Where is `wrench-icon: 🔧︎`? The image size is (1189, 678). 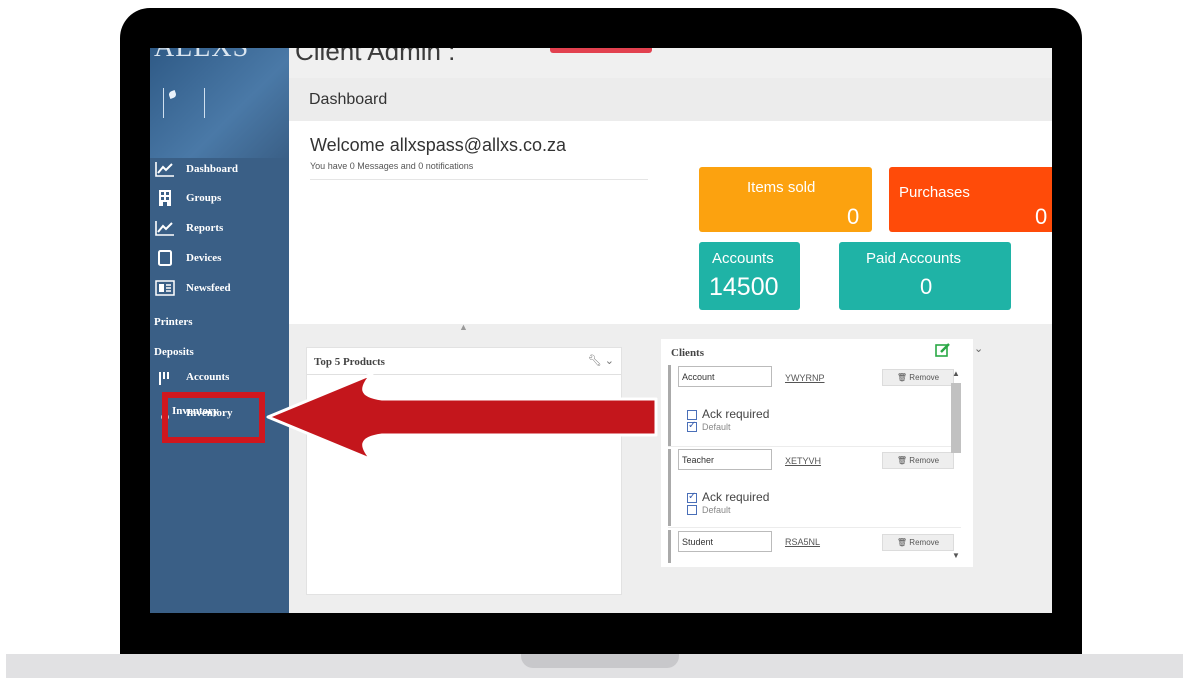
wrench-icon: 🔧︎ is located at coordinates (595, 361).